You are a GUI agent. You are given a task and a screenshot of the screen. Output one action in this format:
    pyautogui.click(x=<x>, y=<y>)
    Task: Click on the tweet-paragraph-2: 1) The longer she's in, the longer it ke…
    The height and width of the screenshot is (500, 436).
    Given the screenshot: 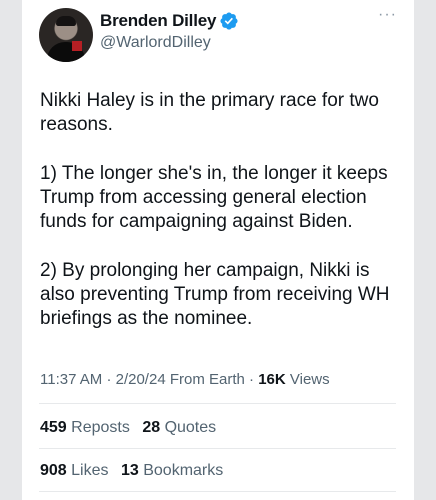 What is the action you would take?
    pyautogui.click(x=214, y=197)
    